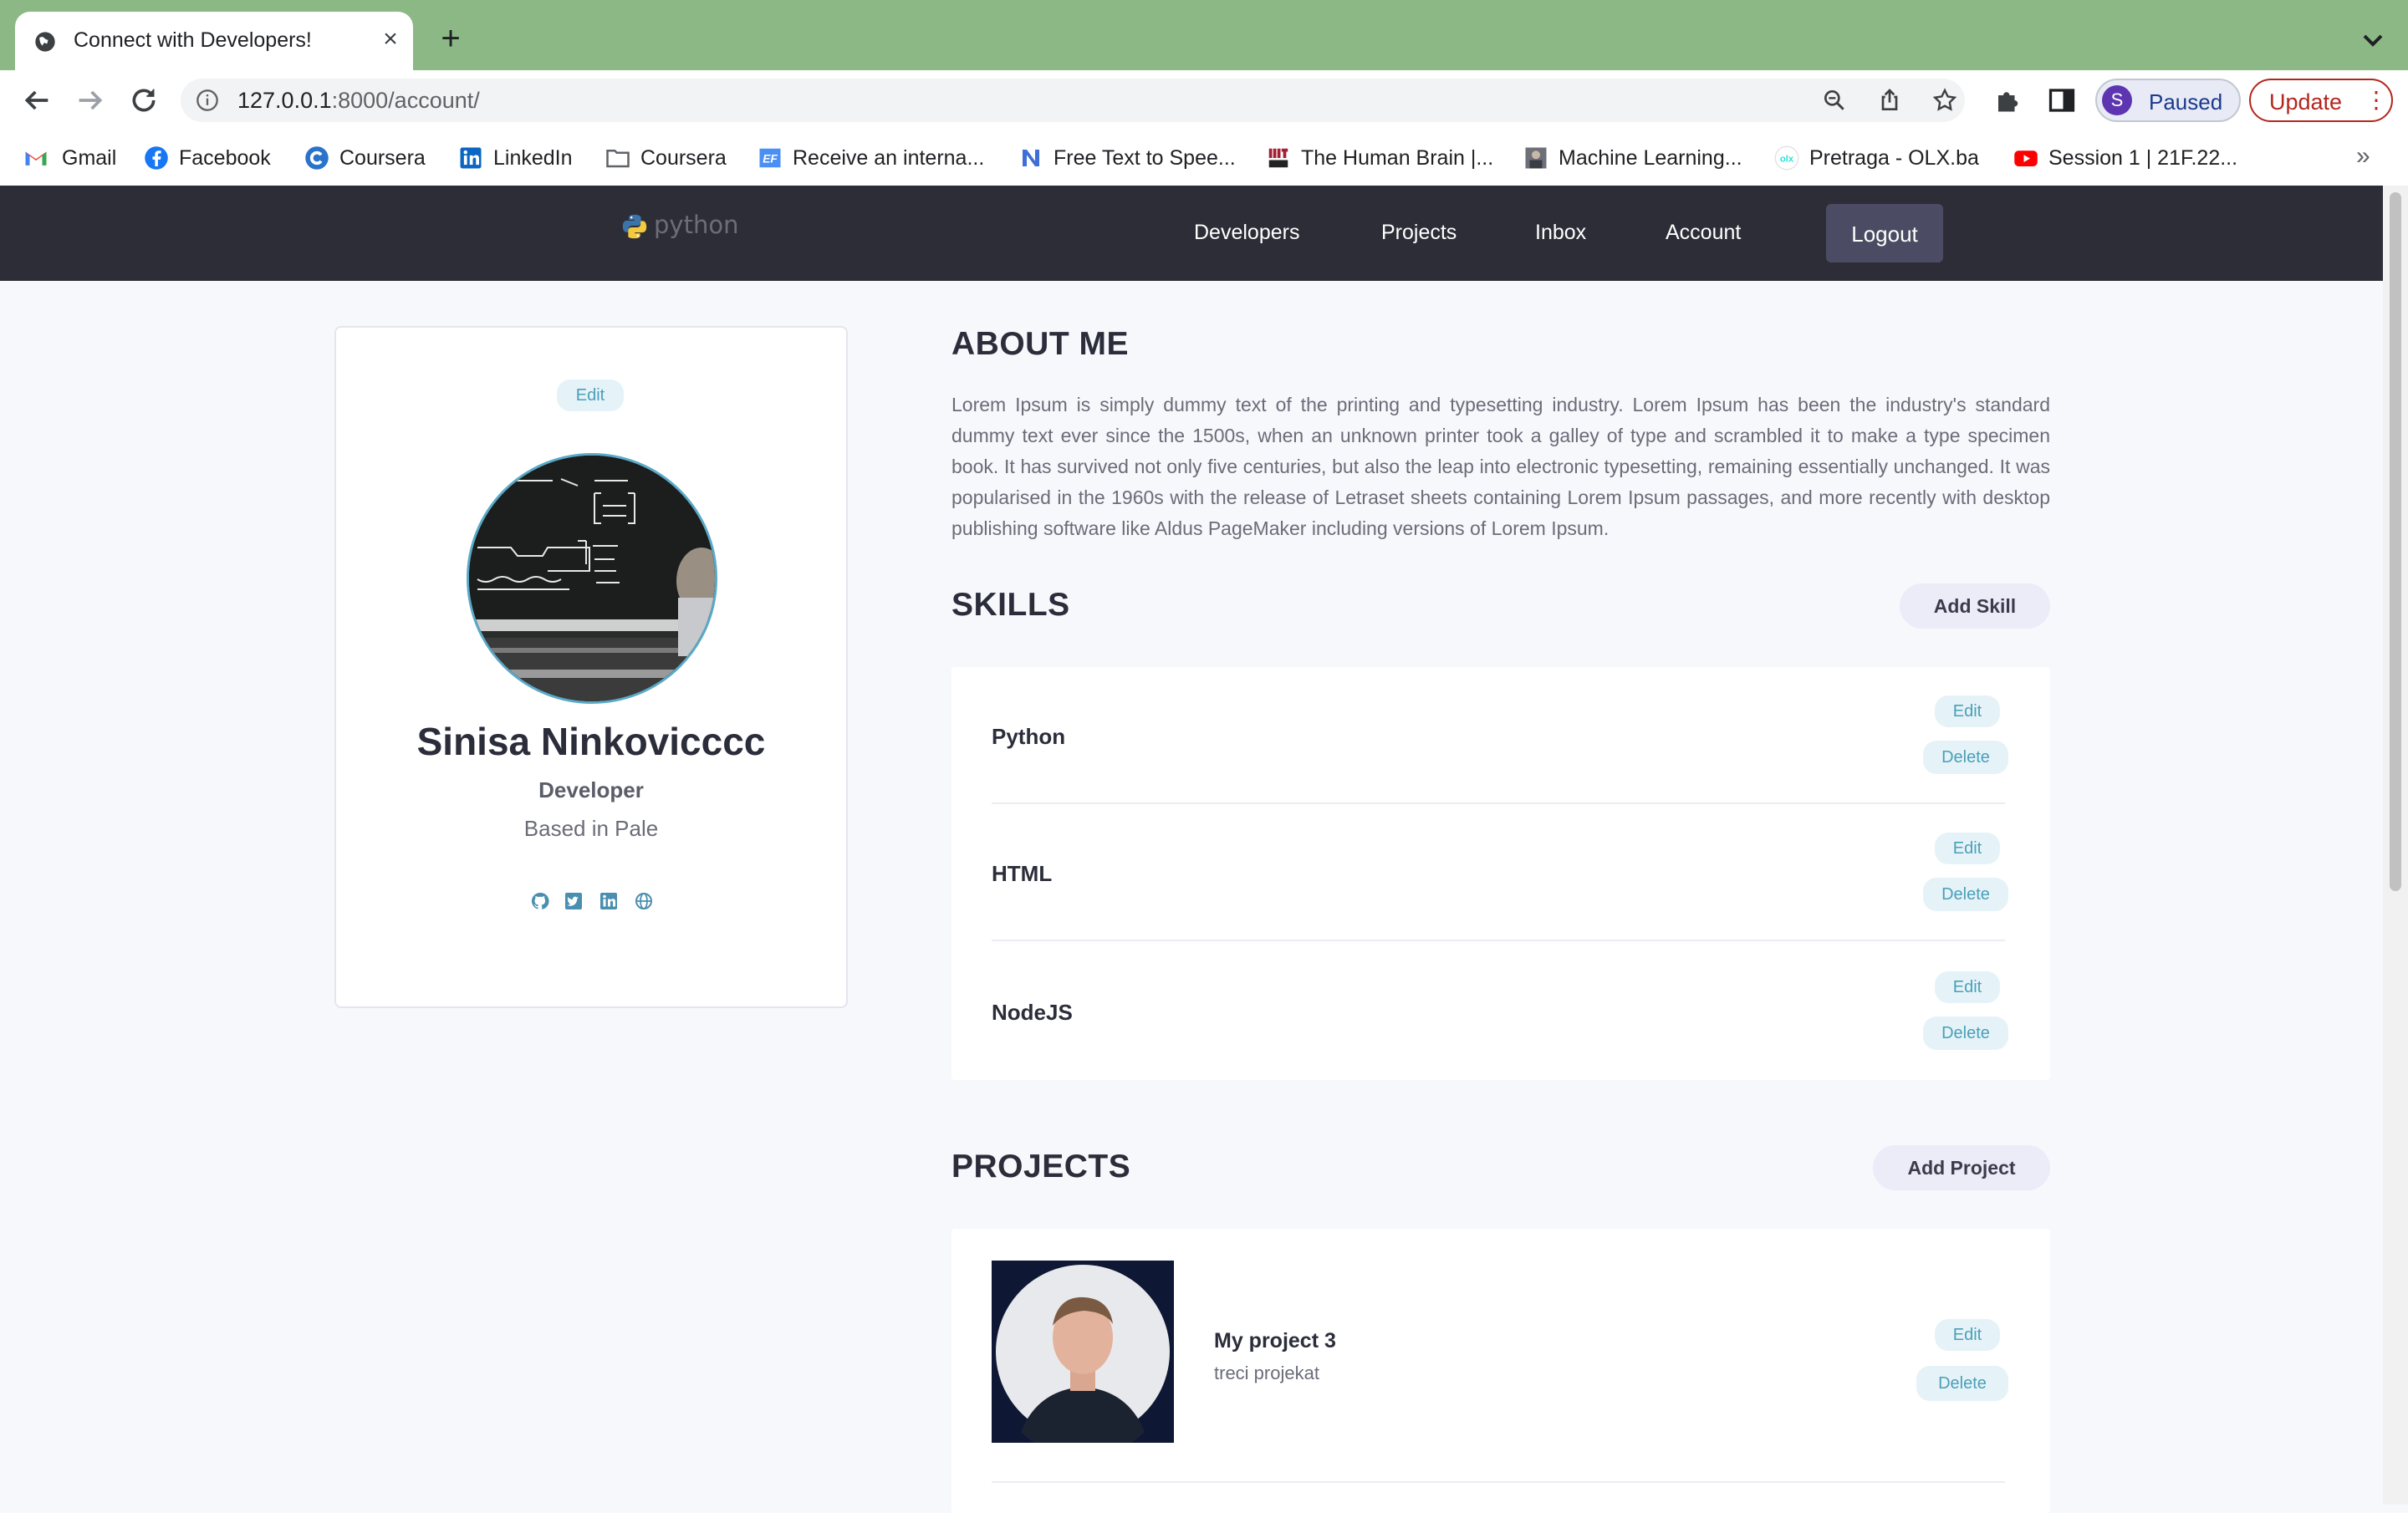 Image resolution: width=2408 pixels, height=1513 pixels. I want to click on delete-project-button: Delete, so click(1962, 1383).